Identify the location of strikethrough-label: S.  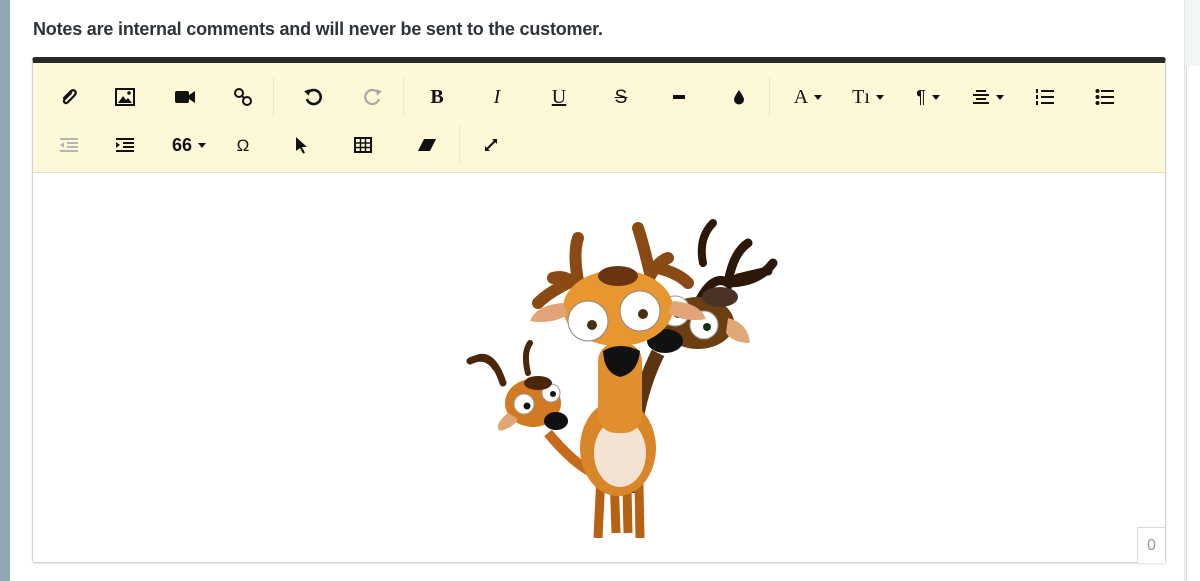
(621, 97).